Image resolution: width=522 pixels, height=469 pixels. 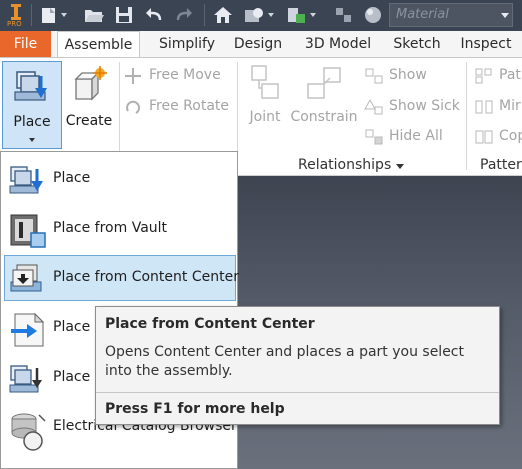 What do you see at coordinates (14, 24) in the screenshot?
I see `app-badge: PRO` at bounding box center [14, 24].